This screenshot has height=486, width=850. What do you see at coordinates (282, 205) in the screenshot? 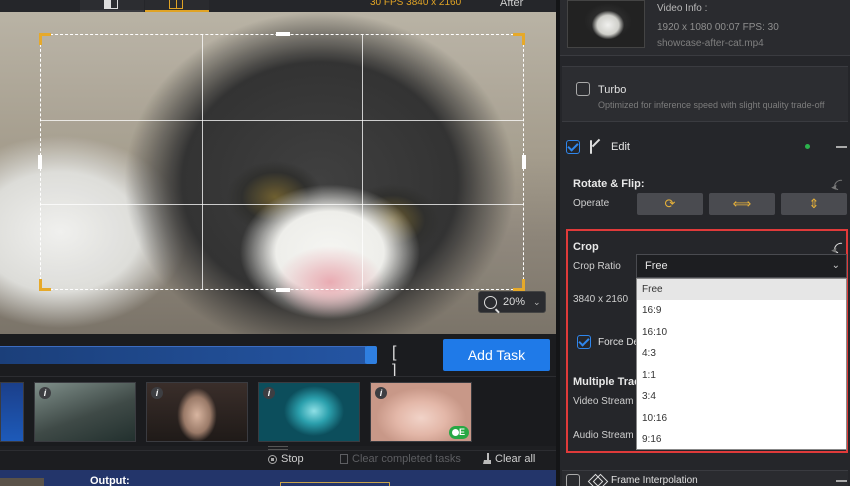
I see `grid-line-h2` at bounding box center [282, 205].